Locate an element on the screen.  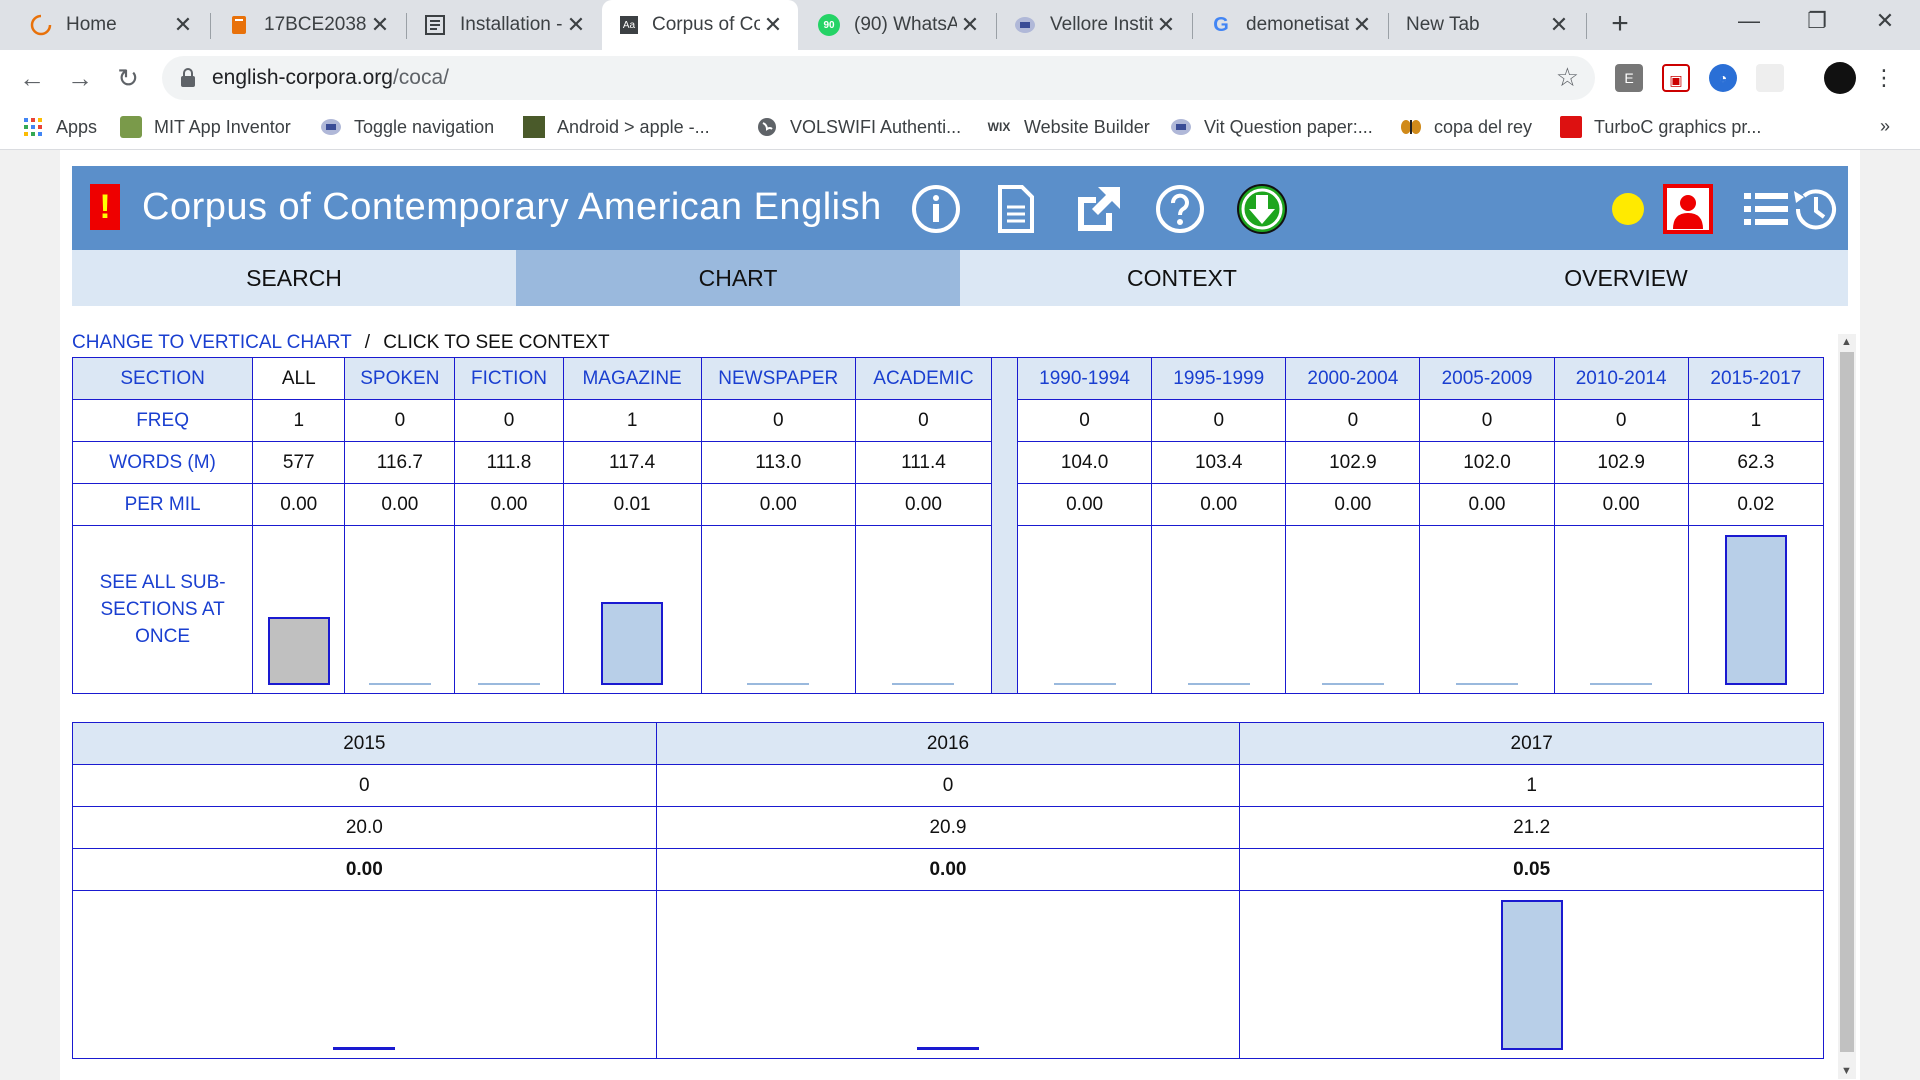
bar-2017 is located at coordinates (1531, 975).